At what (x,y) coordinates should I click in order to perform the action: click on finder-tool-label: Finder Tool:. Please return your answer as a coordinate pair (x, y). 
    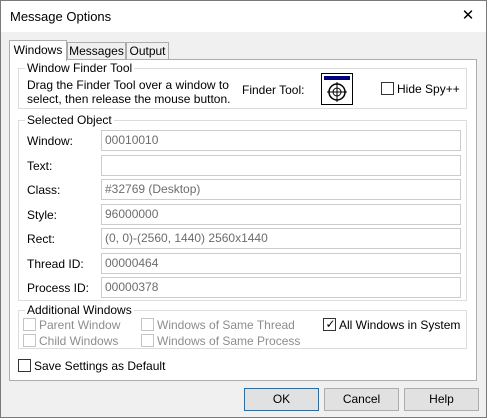
    Looking at the image, I should click on (273, 90).